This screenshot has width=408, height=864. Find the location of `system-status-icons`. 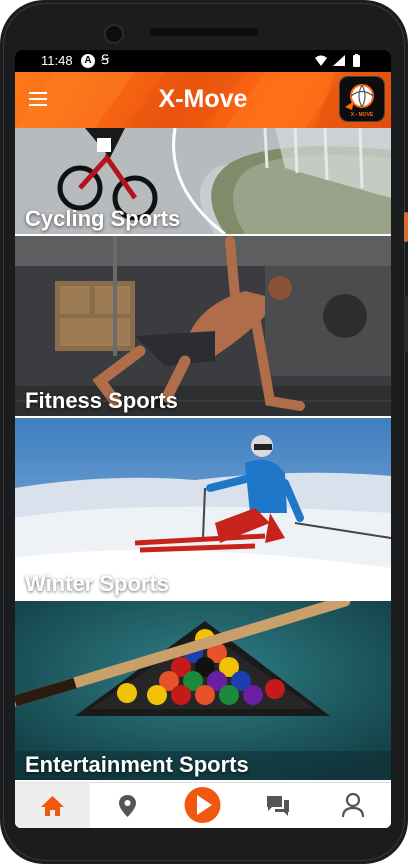

system-status-icons is located at coordinates (337, 60).